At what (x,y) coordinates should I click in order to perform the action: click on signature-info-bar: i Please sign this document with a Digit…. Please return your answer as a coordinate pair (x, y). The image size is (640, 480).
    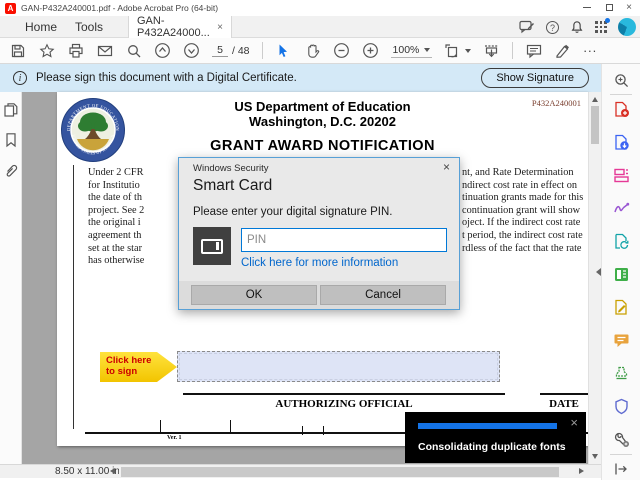
    Looking at the image, I should click on (300, 78).